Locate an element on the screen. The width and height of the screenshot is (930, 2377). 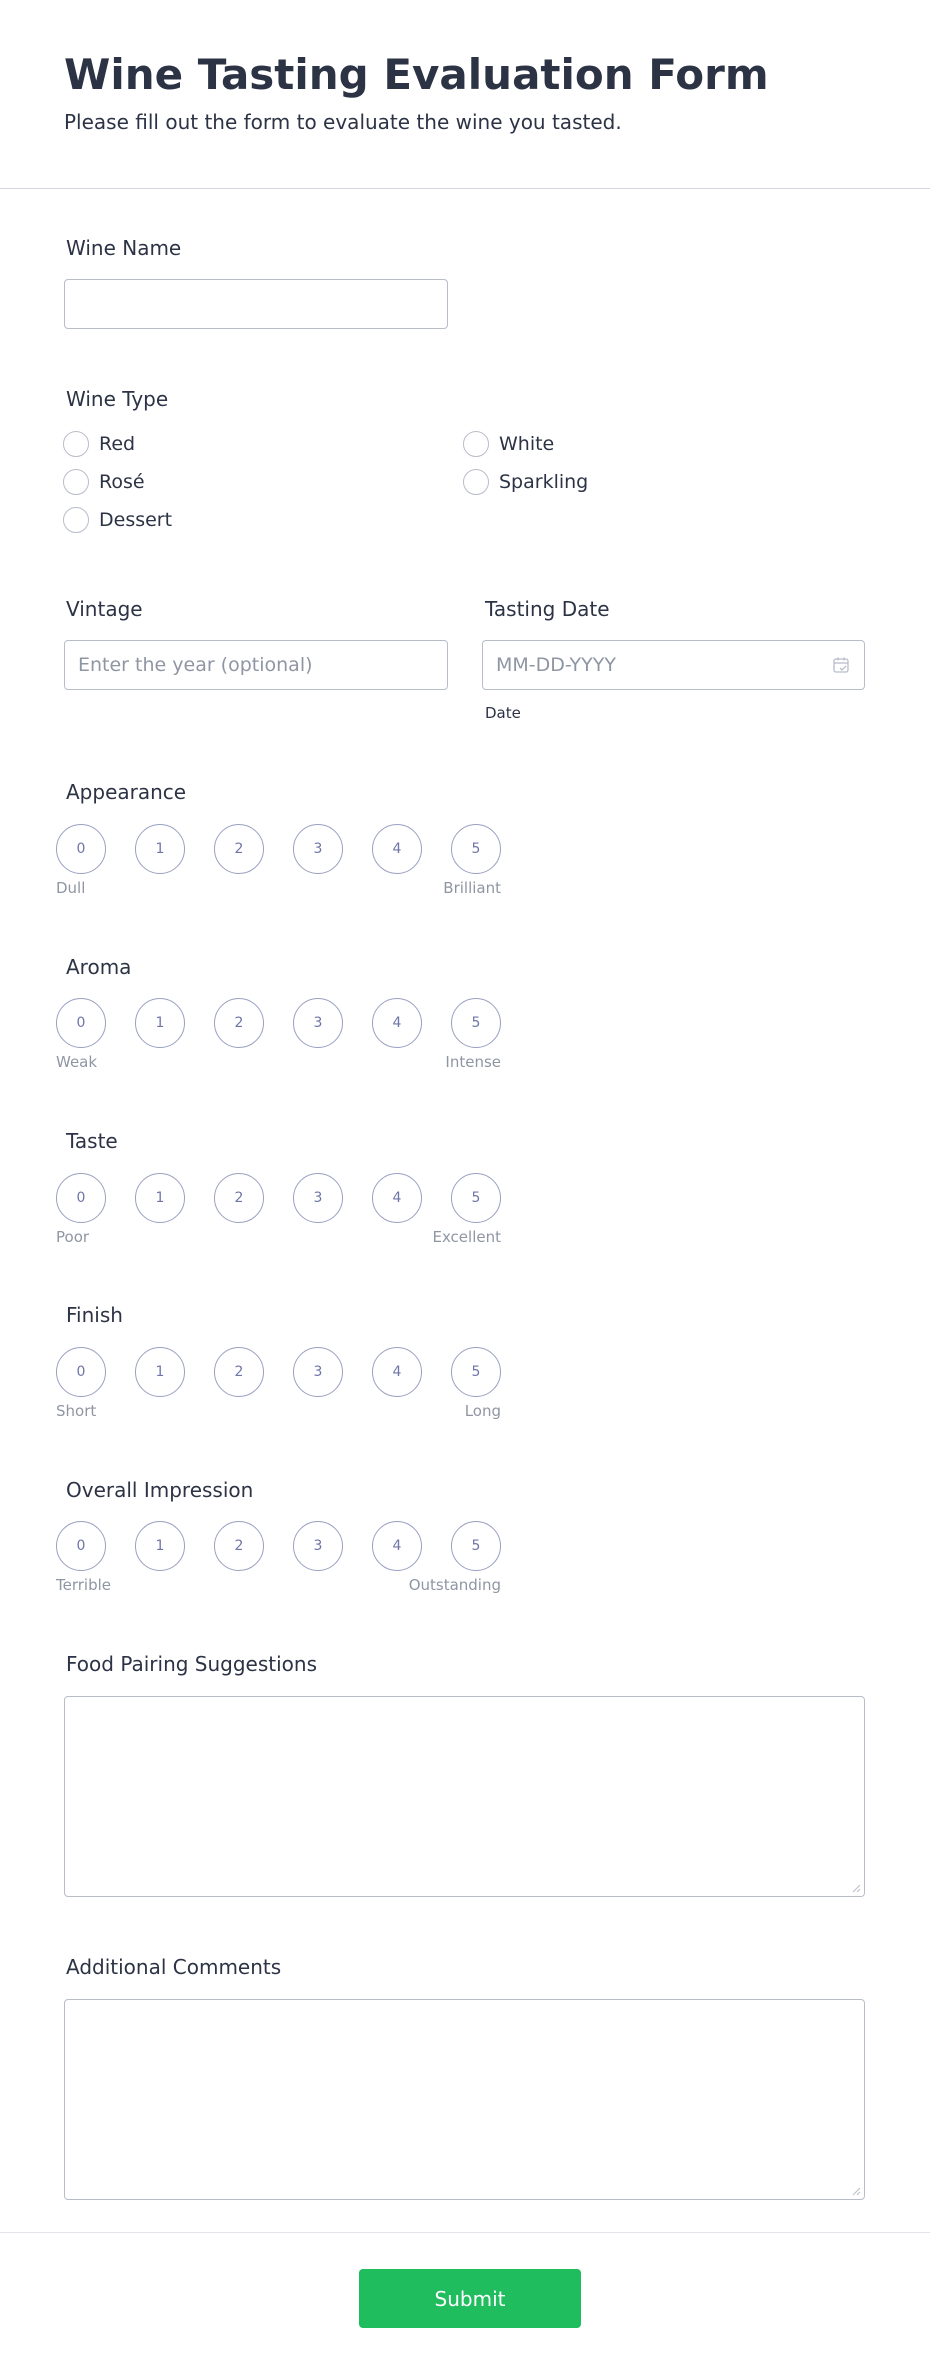
finish-rating-5: 5 is located at coordinates (476, 1372).